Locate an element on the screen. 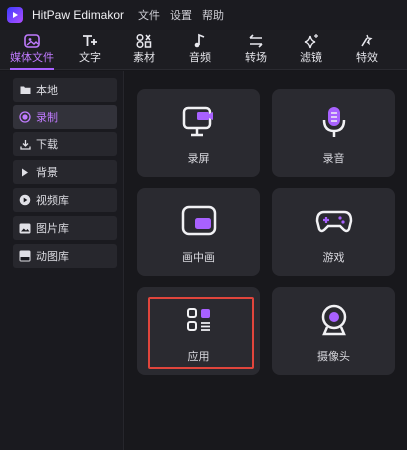 The image size is (407, 450). sidebar-item-video-library: 视频库 is located at coordinates (65, 200).